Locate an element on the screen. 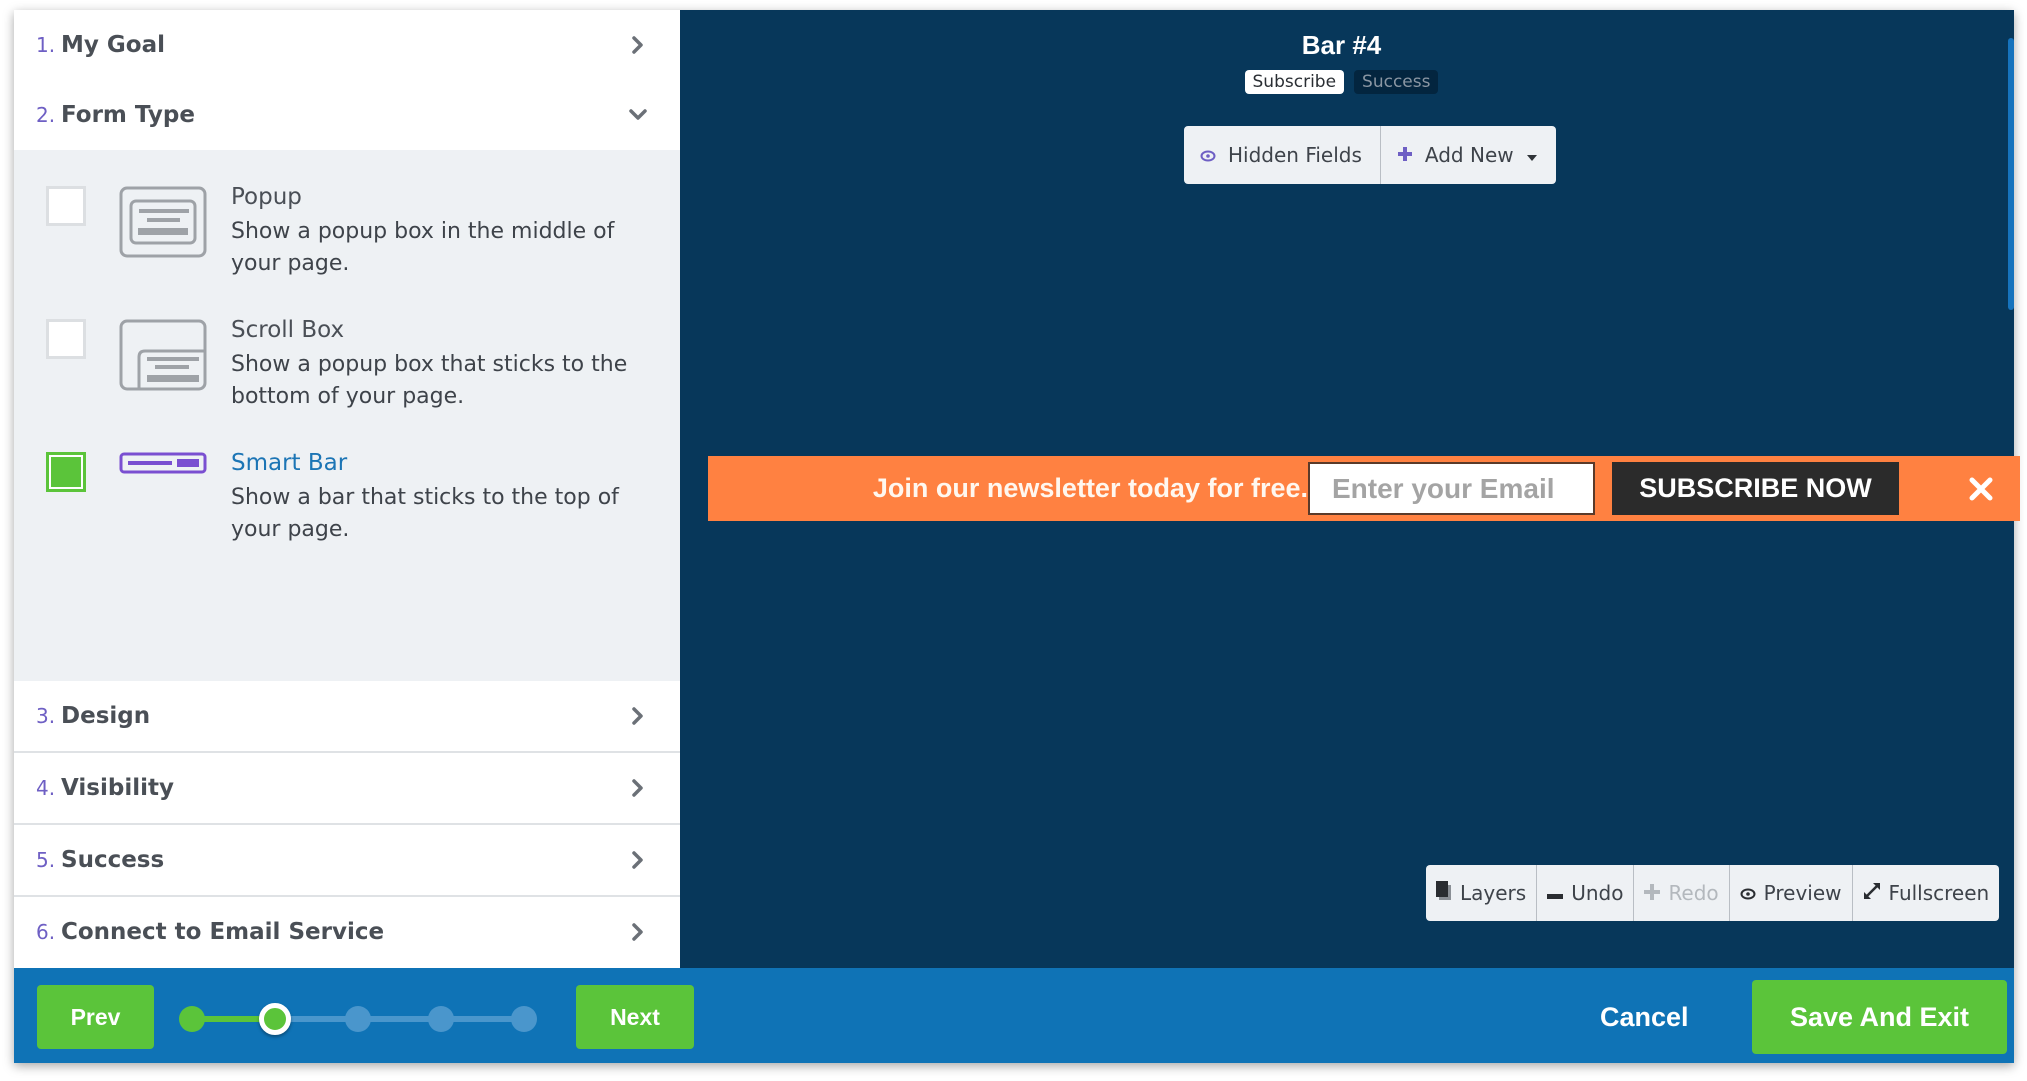 Image resolution: width=2027 pixels, height=1081 pixels. step-number: 6. is located at coordinates (46, 932).